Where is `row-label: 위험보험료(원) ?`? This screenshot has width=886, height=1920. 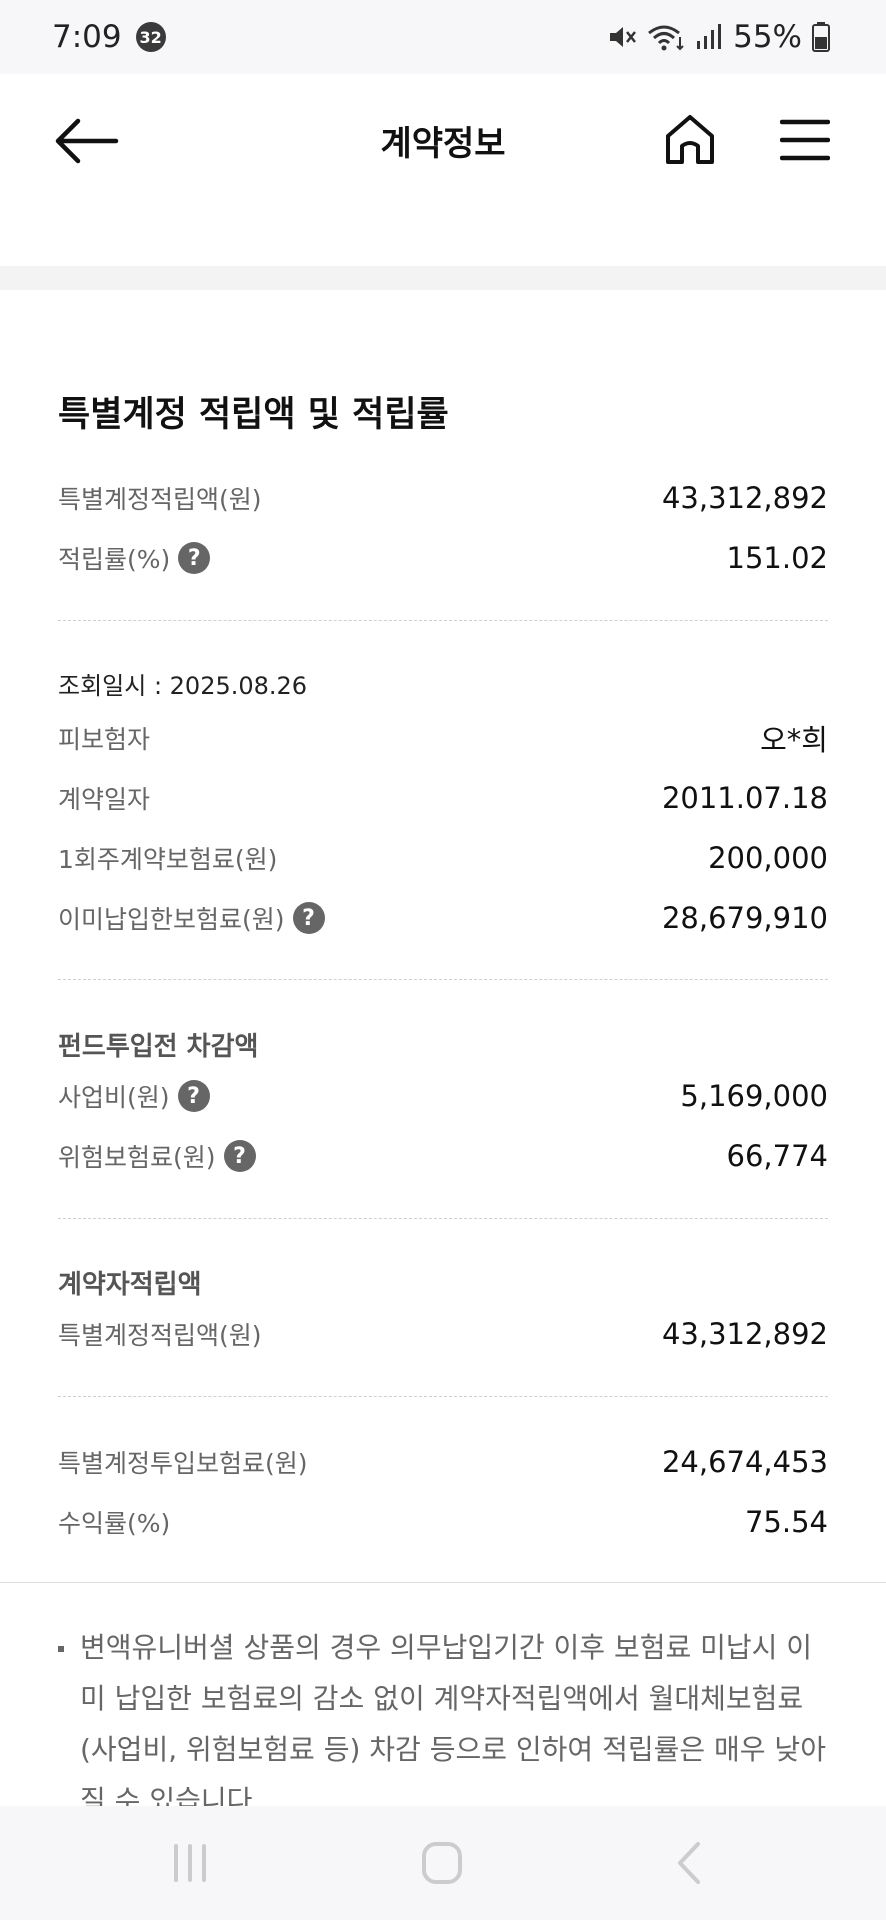 row-label: 위험보험료(원) ? is located at coordinates (157, 1156).